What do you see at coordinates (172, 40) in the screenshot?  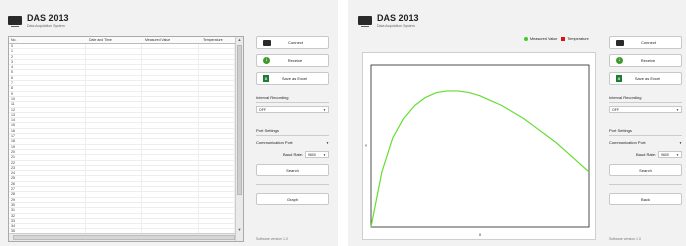 I see `column-header-measured-value: Measured Value` at bounding box center [172, 40].